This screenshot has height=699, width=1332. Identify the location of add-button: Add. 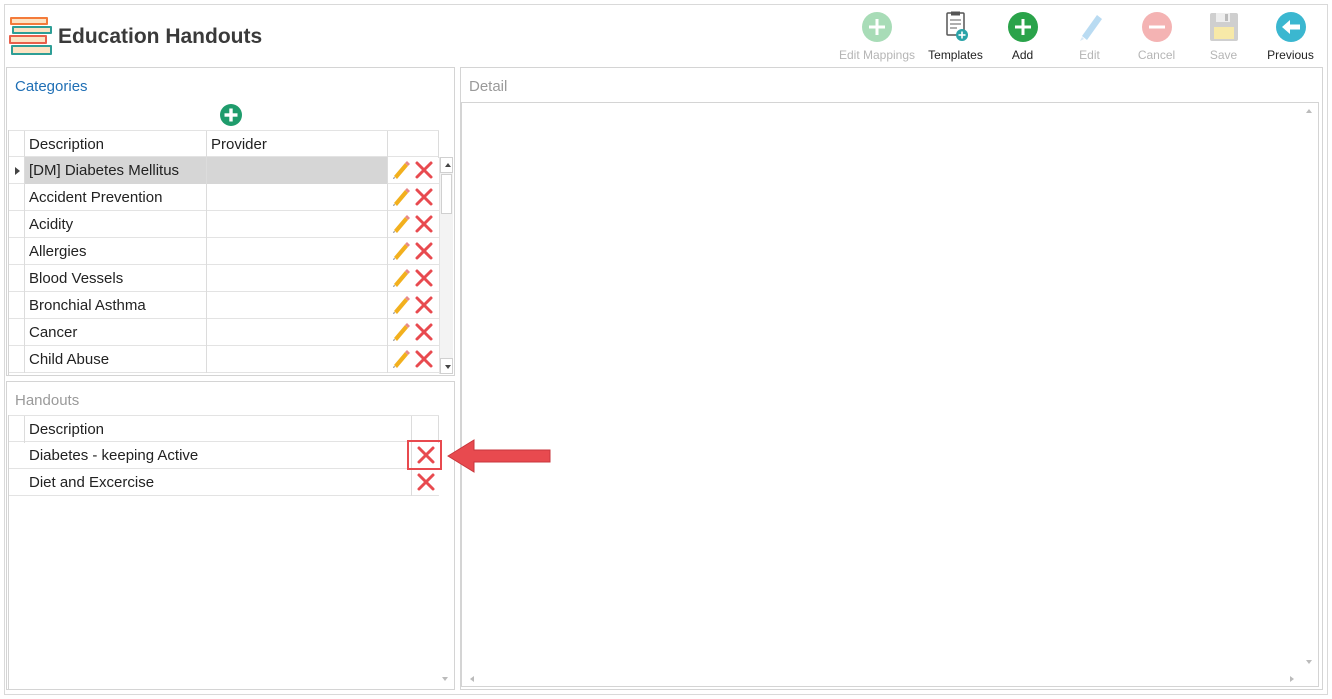
(1022, 36).